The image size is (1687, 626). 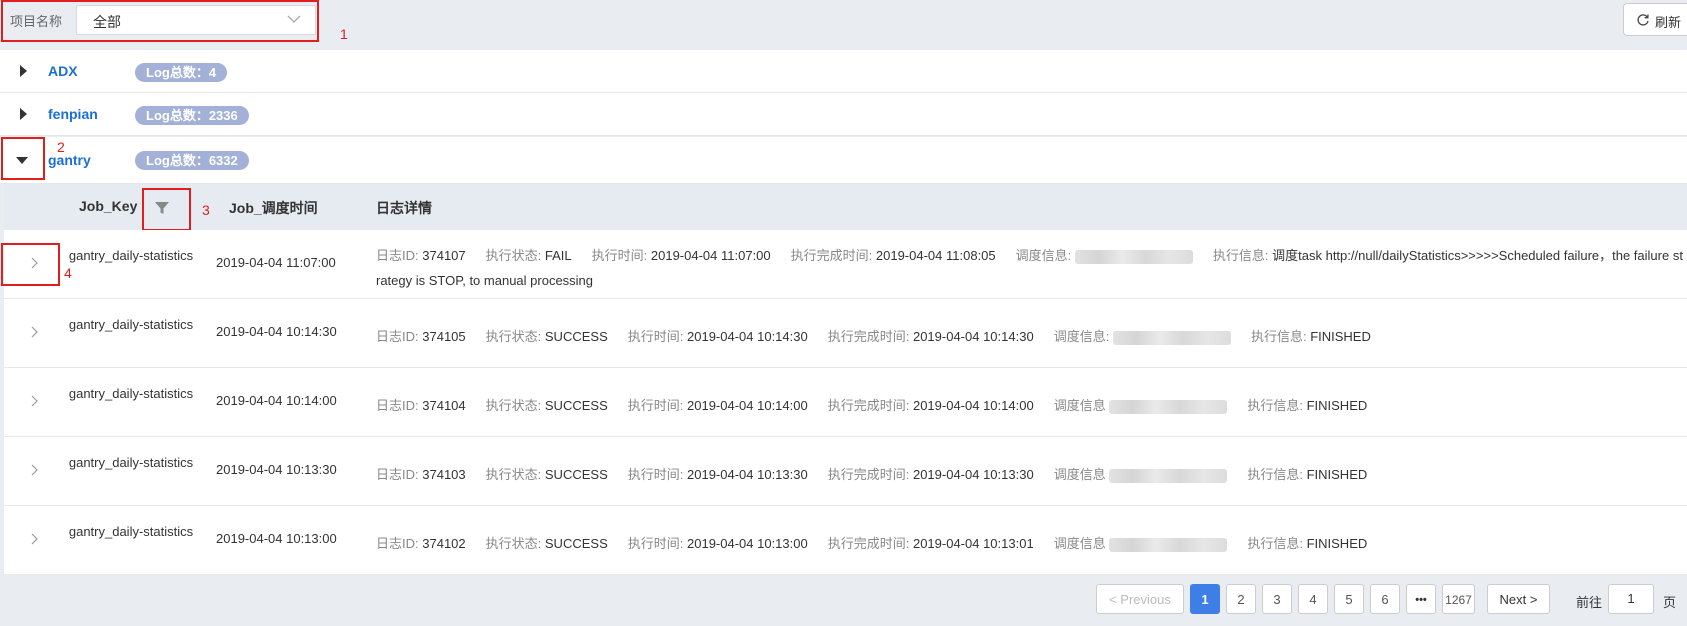 I want to click on group-row-adx: ADX Log总数：4, so click(x=843, y=71).